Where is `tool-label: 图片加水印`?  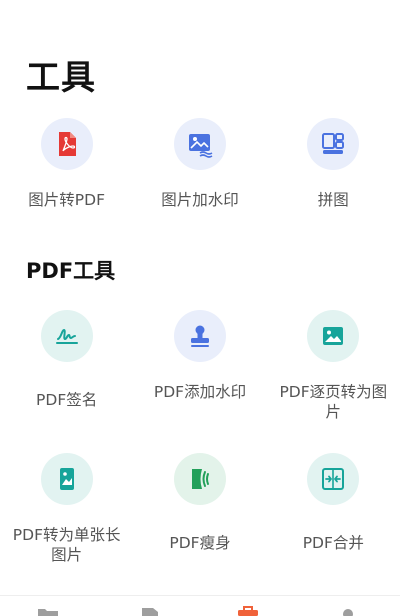 tool-label: 图片加水印 is located at coordinates (200, 200).